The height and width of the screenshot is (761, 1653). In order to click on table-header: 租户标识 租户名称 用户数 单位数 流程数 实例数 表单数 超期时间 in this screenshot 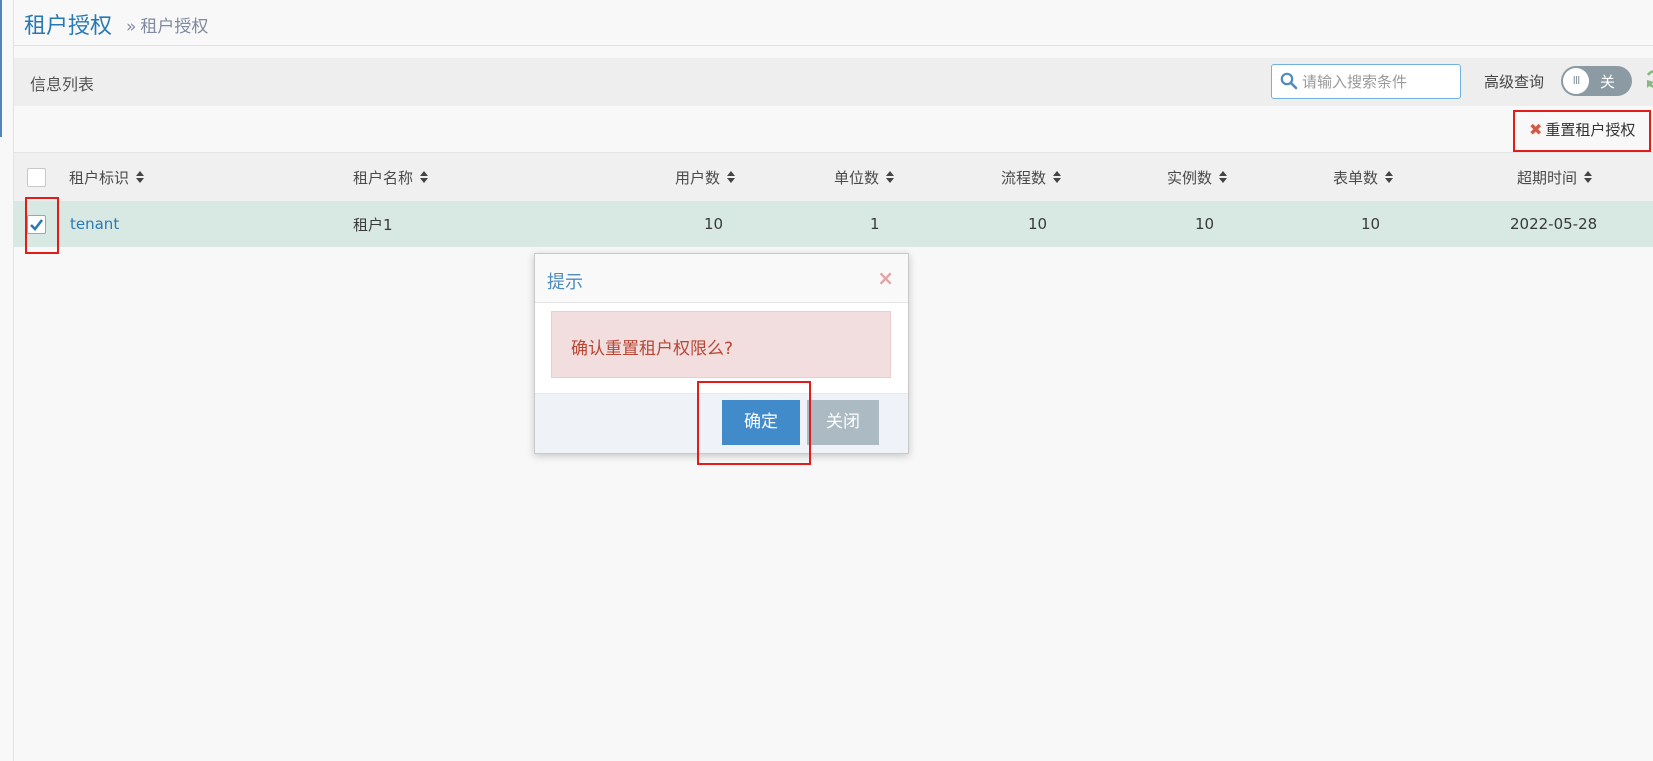, I will do `click(833, 176)`.